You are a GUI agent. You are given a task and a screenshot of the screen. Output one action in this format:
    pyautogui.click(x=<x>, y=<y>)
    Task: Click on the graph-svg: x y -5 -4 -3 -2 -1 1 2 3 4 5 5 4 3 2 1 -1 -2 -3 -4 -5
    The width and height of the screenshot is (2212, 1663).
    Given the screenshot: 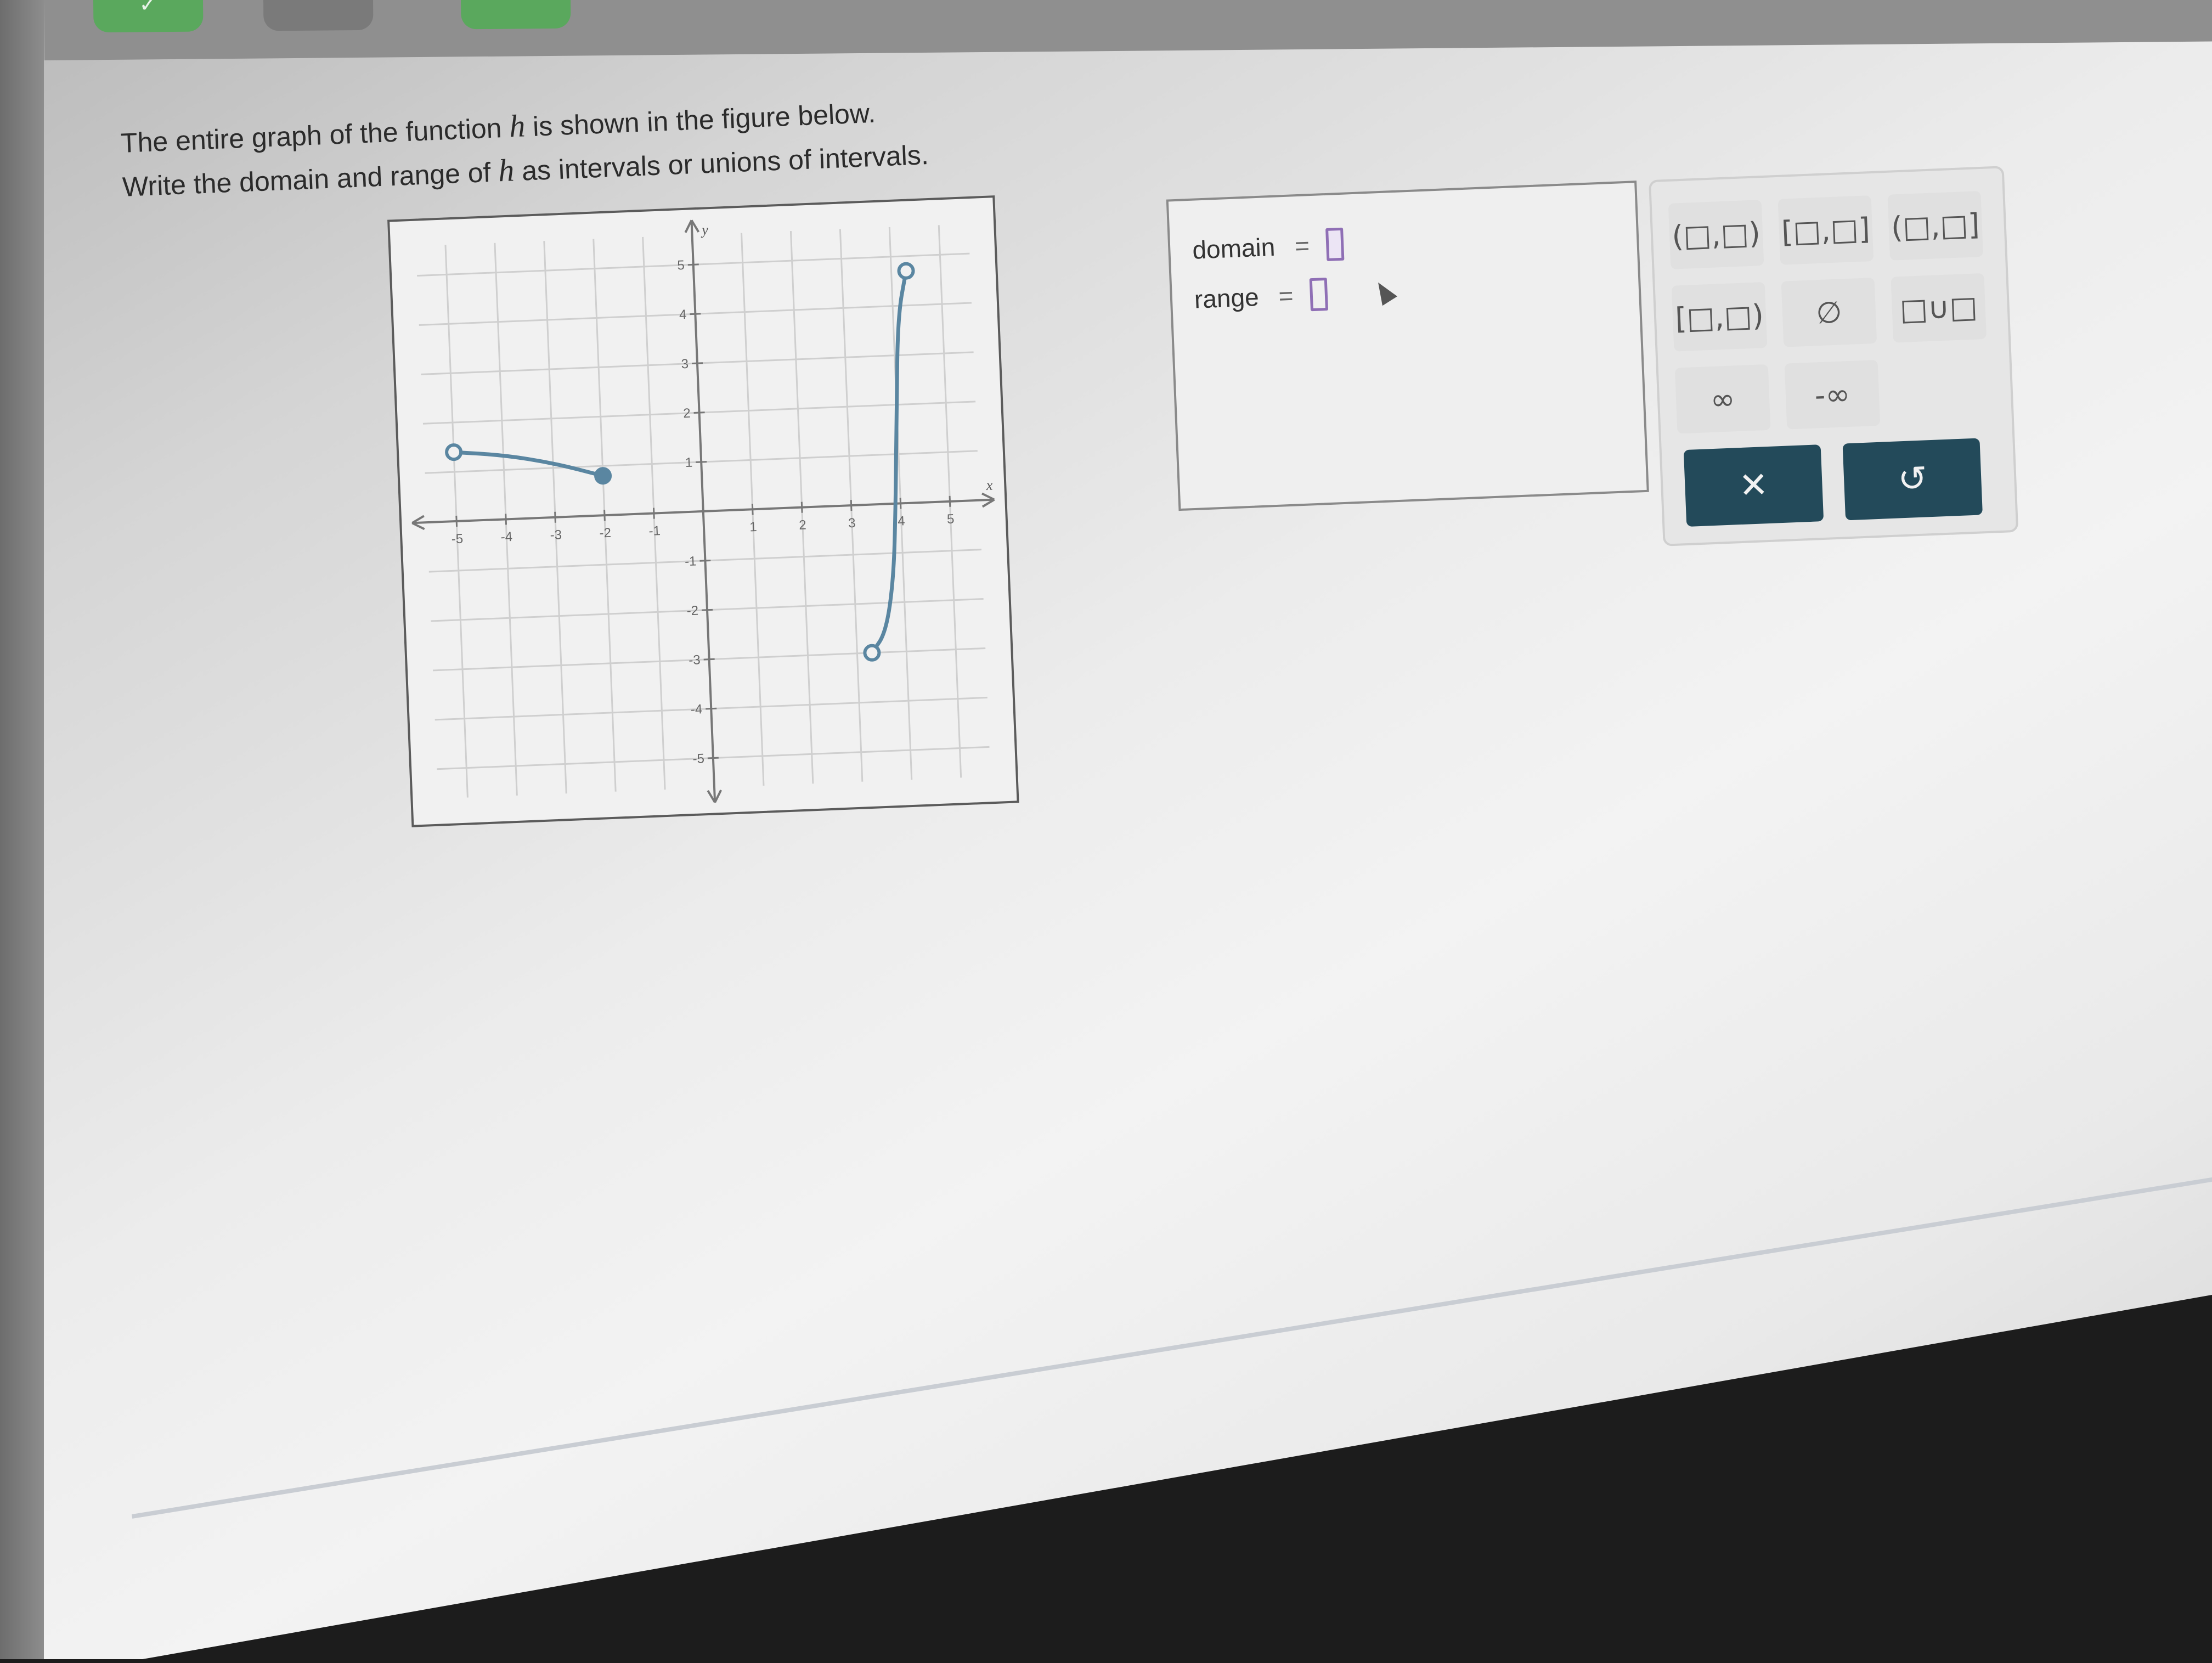 What is the action you would take?
    pyautogui.click(x=703, y=511)
    